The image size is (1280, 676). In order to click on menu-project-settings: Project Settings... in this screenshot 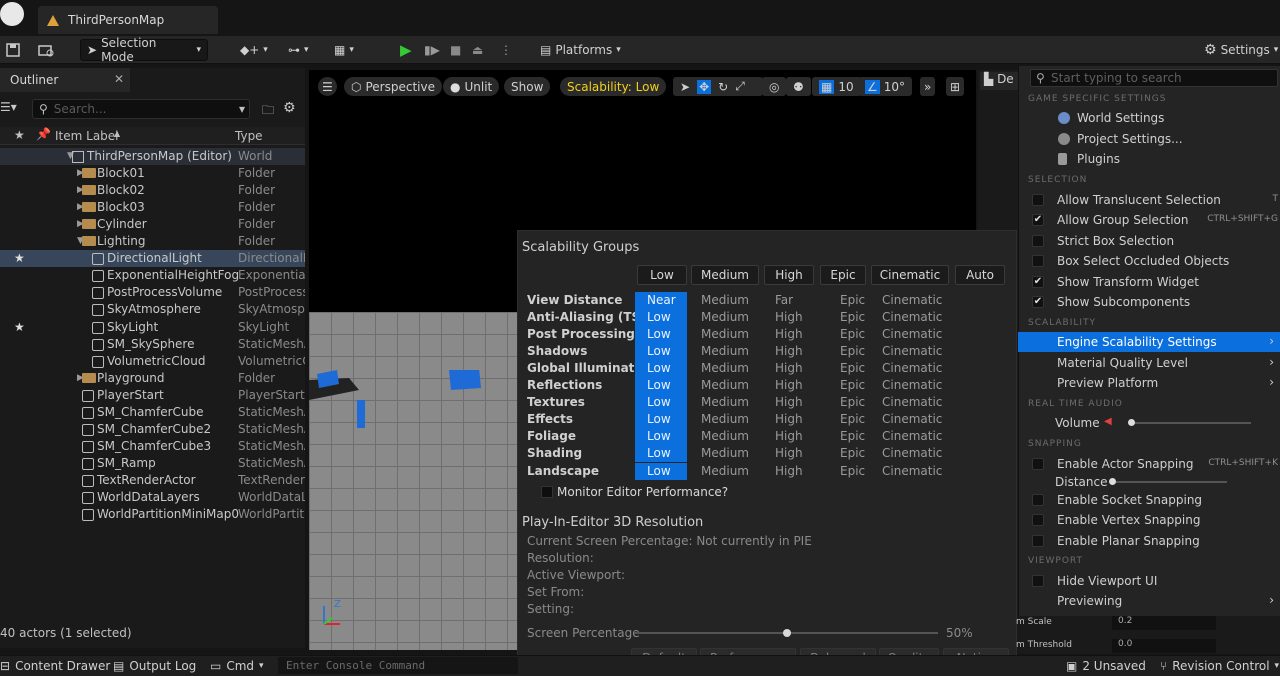, I will do `click(1149, 139)`.